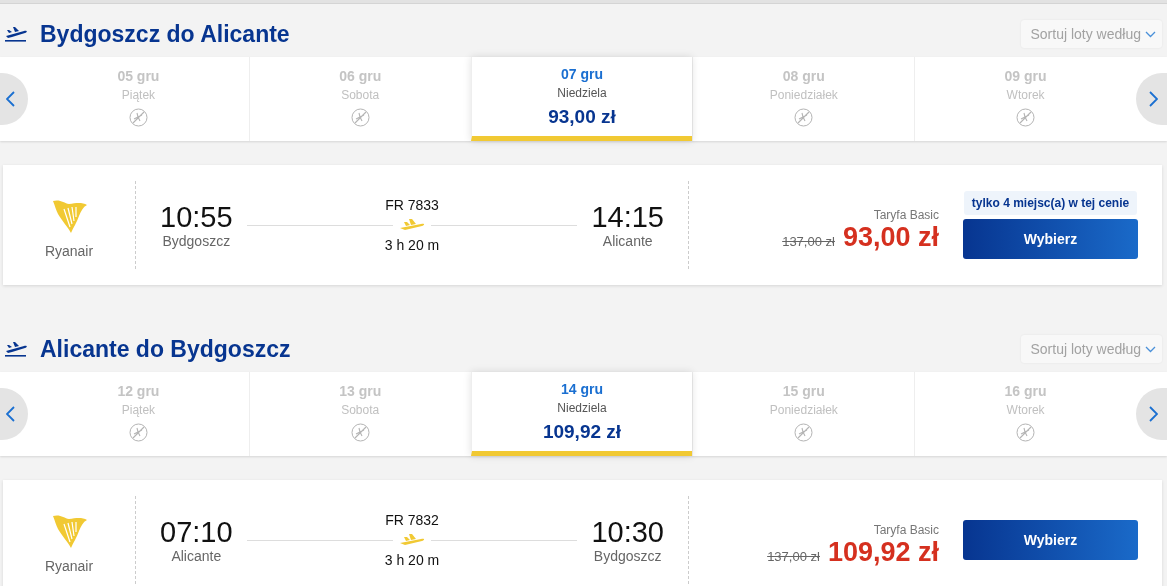 This screenshot has height=586, width=1167. I want to click on date-label: 14 gru, so click(582, 389).